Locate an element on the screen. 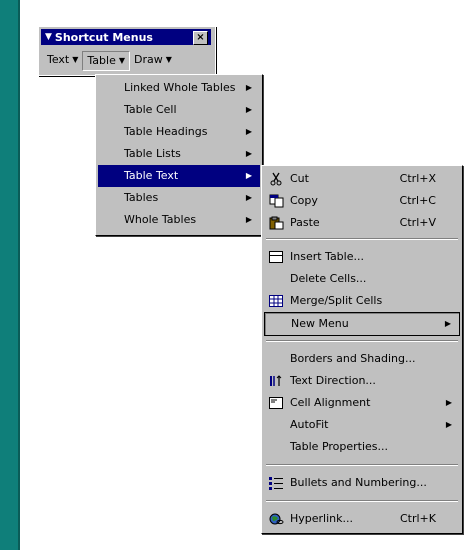 This screenshot has width=467, height=550. shortcut-label: Ctrl+V is located at coordinates (417, 222).